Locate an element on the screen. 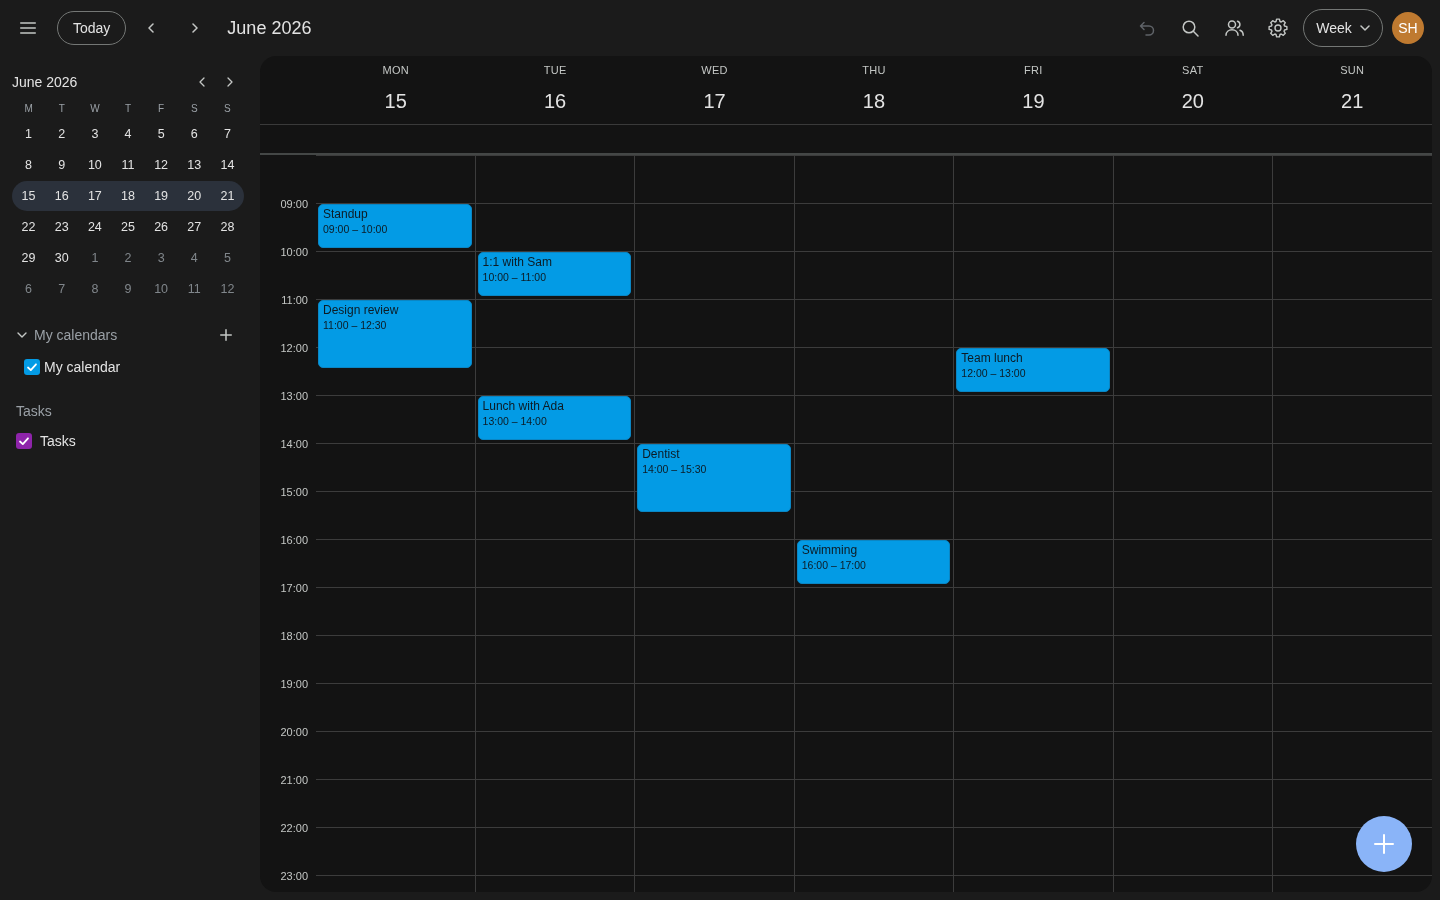 The width and height of the screenshot is (1440, 900). event-time: 16:00 – 17:00 is located at coordinates (833, 565).